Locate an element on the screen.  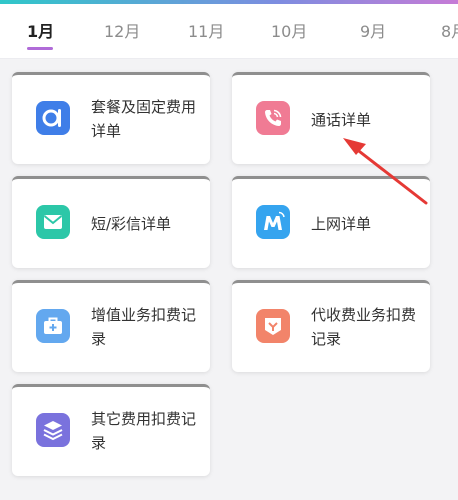
month-tabs: 1月 12月 11月 10月 9月 8月 is located at coordinates (229, 31).